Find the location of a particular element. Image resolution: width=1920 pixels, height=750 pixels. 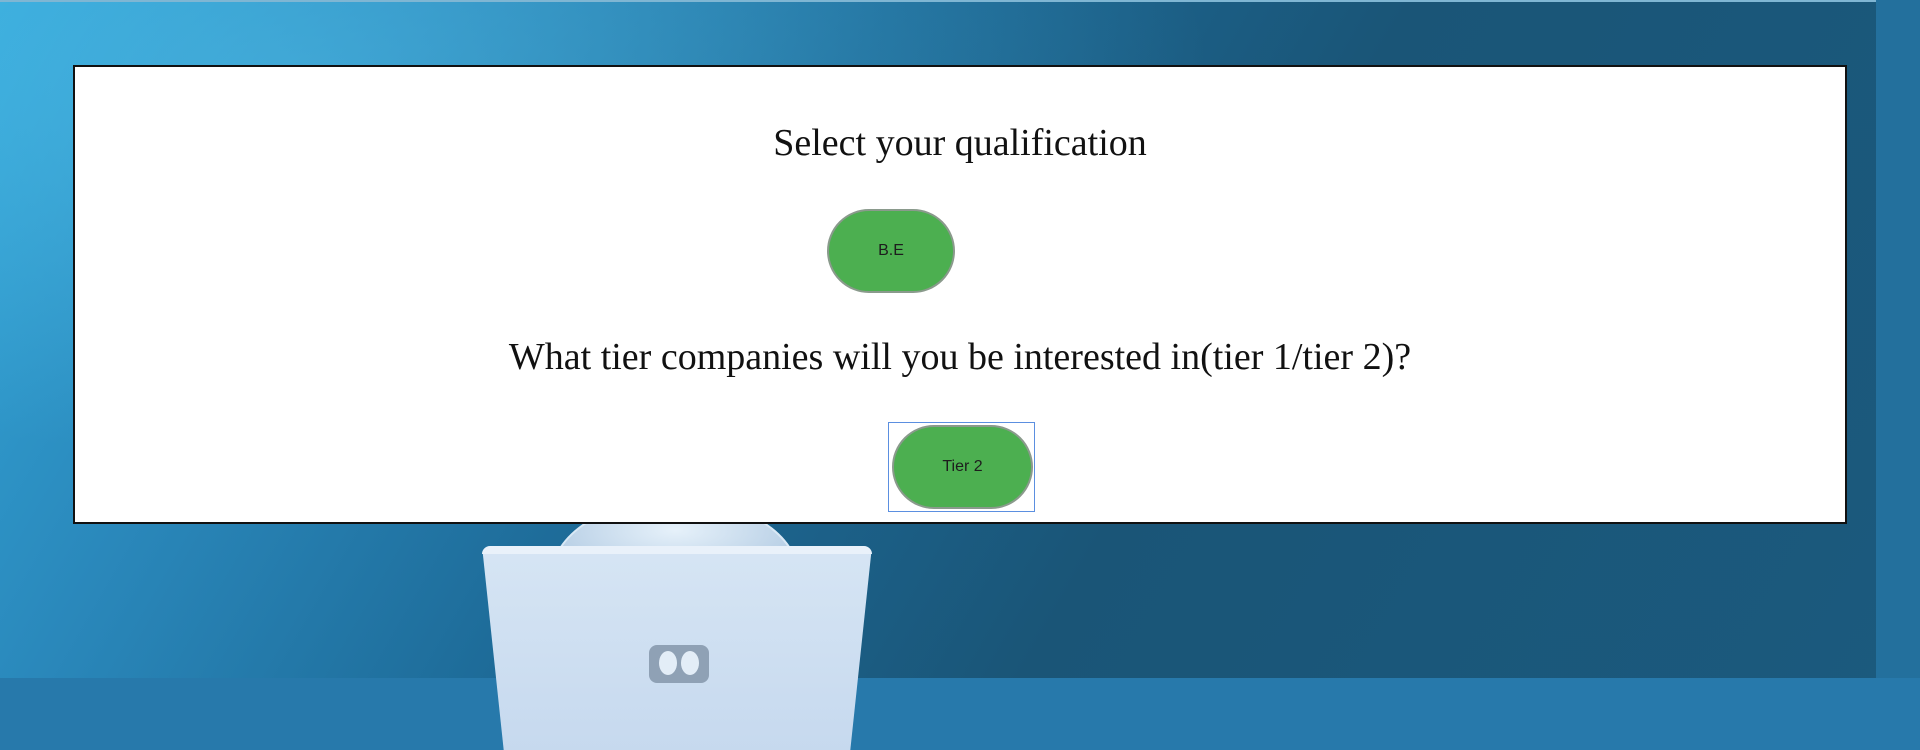

right-edge-strip is located at coordinates (1898, 375).